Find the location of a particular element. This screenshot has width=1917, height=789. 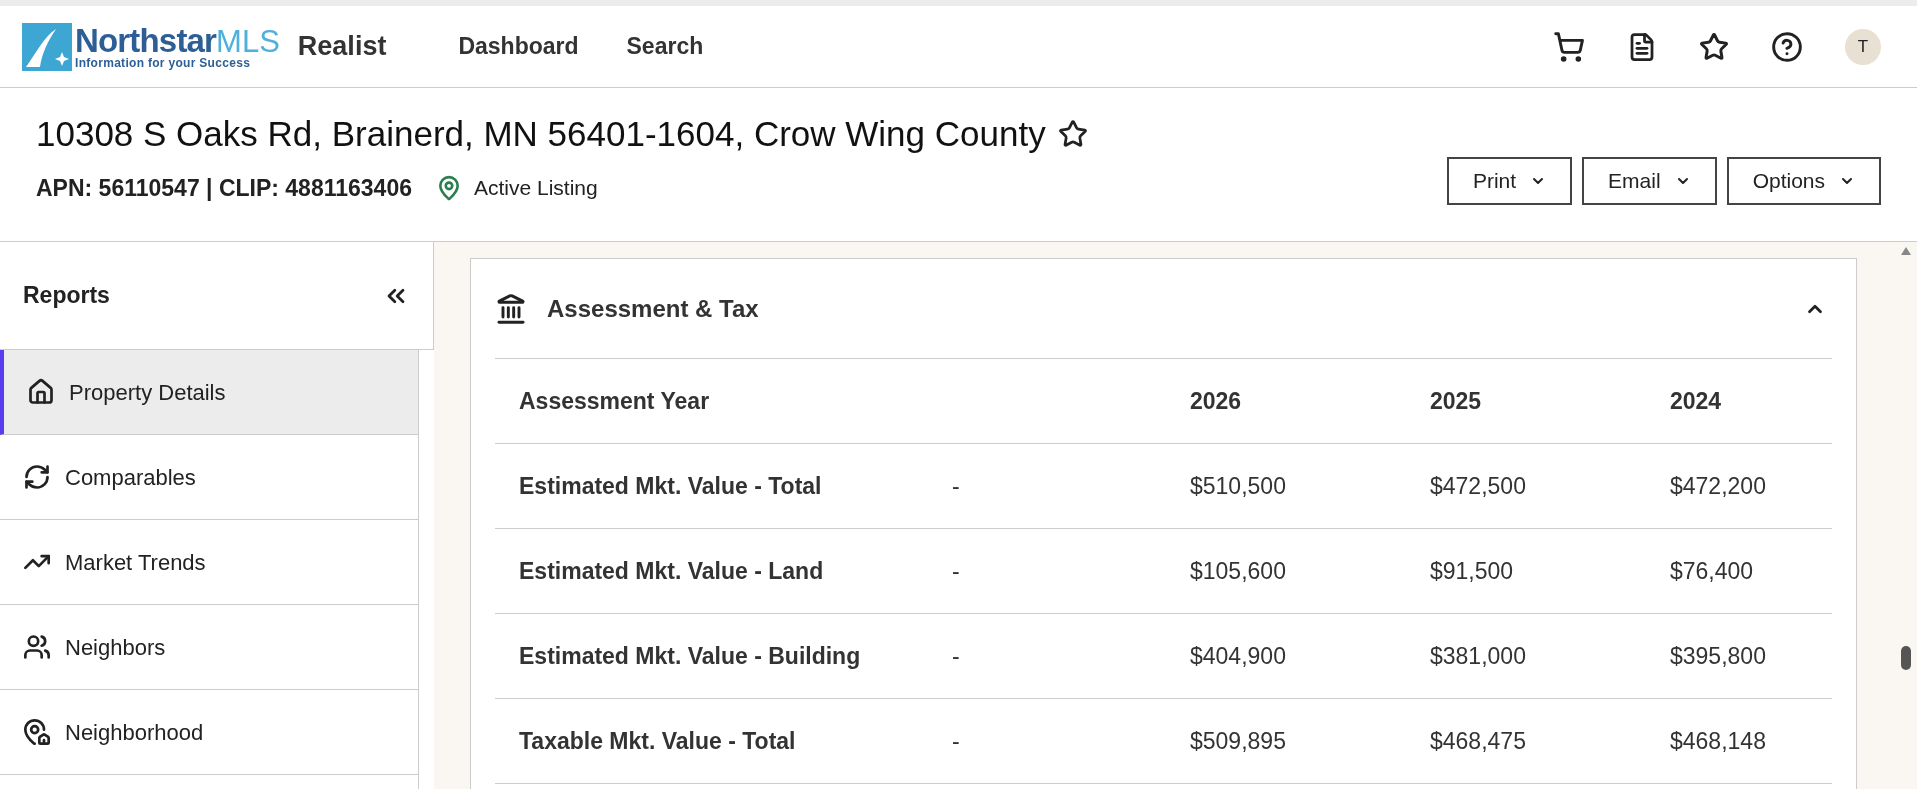

sidebar-label: Property Details is located at coordinates (147, 392).